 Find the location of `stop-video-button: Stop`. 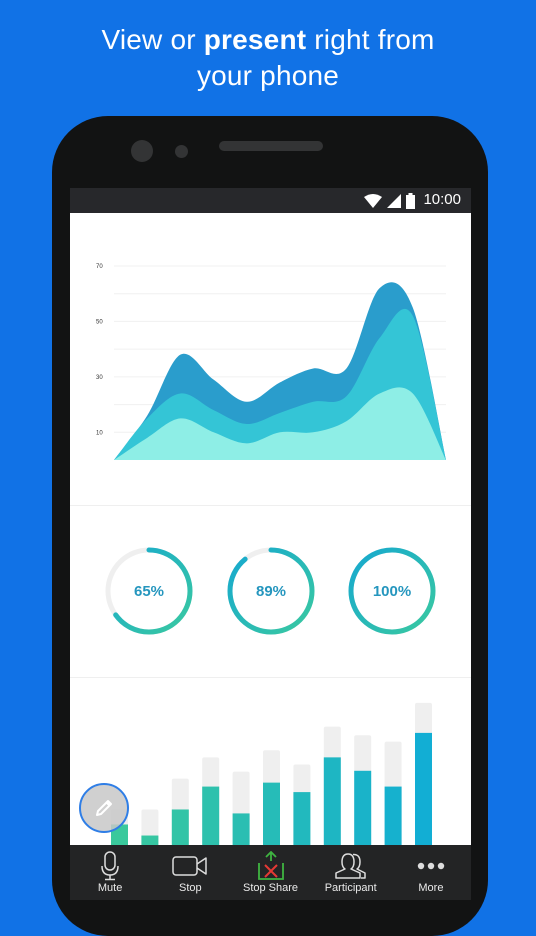

stop-video-button: Stop is located at coordinates (190, 872).